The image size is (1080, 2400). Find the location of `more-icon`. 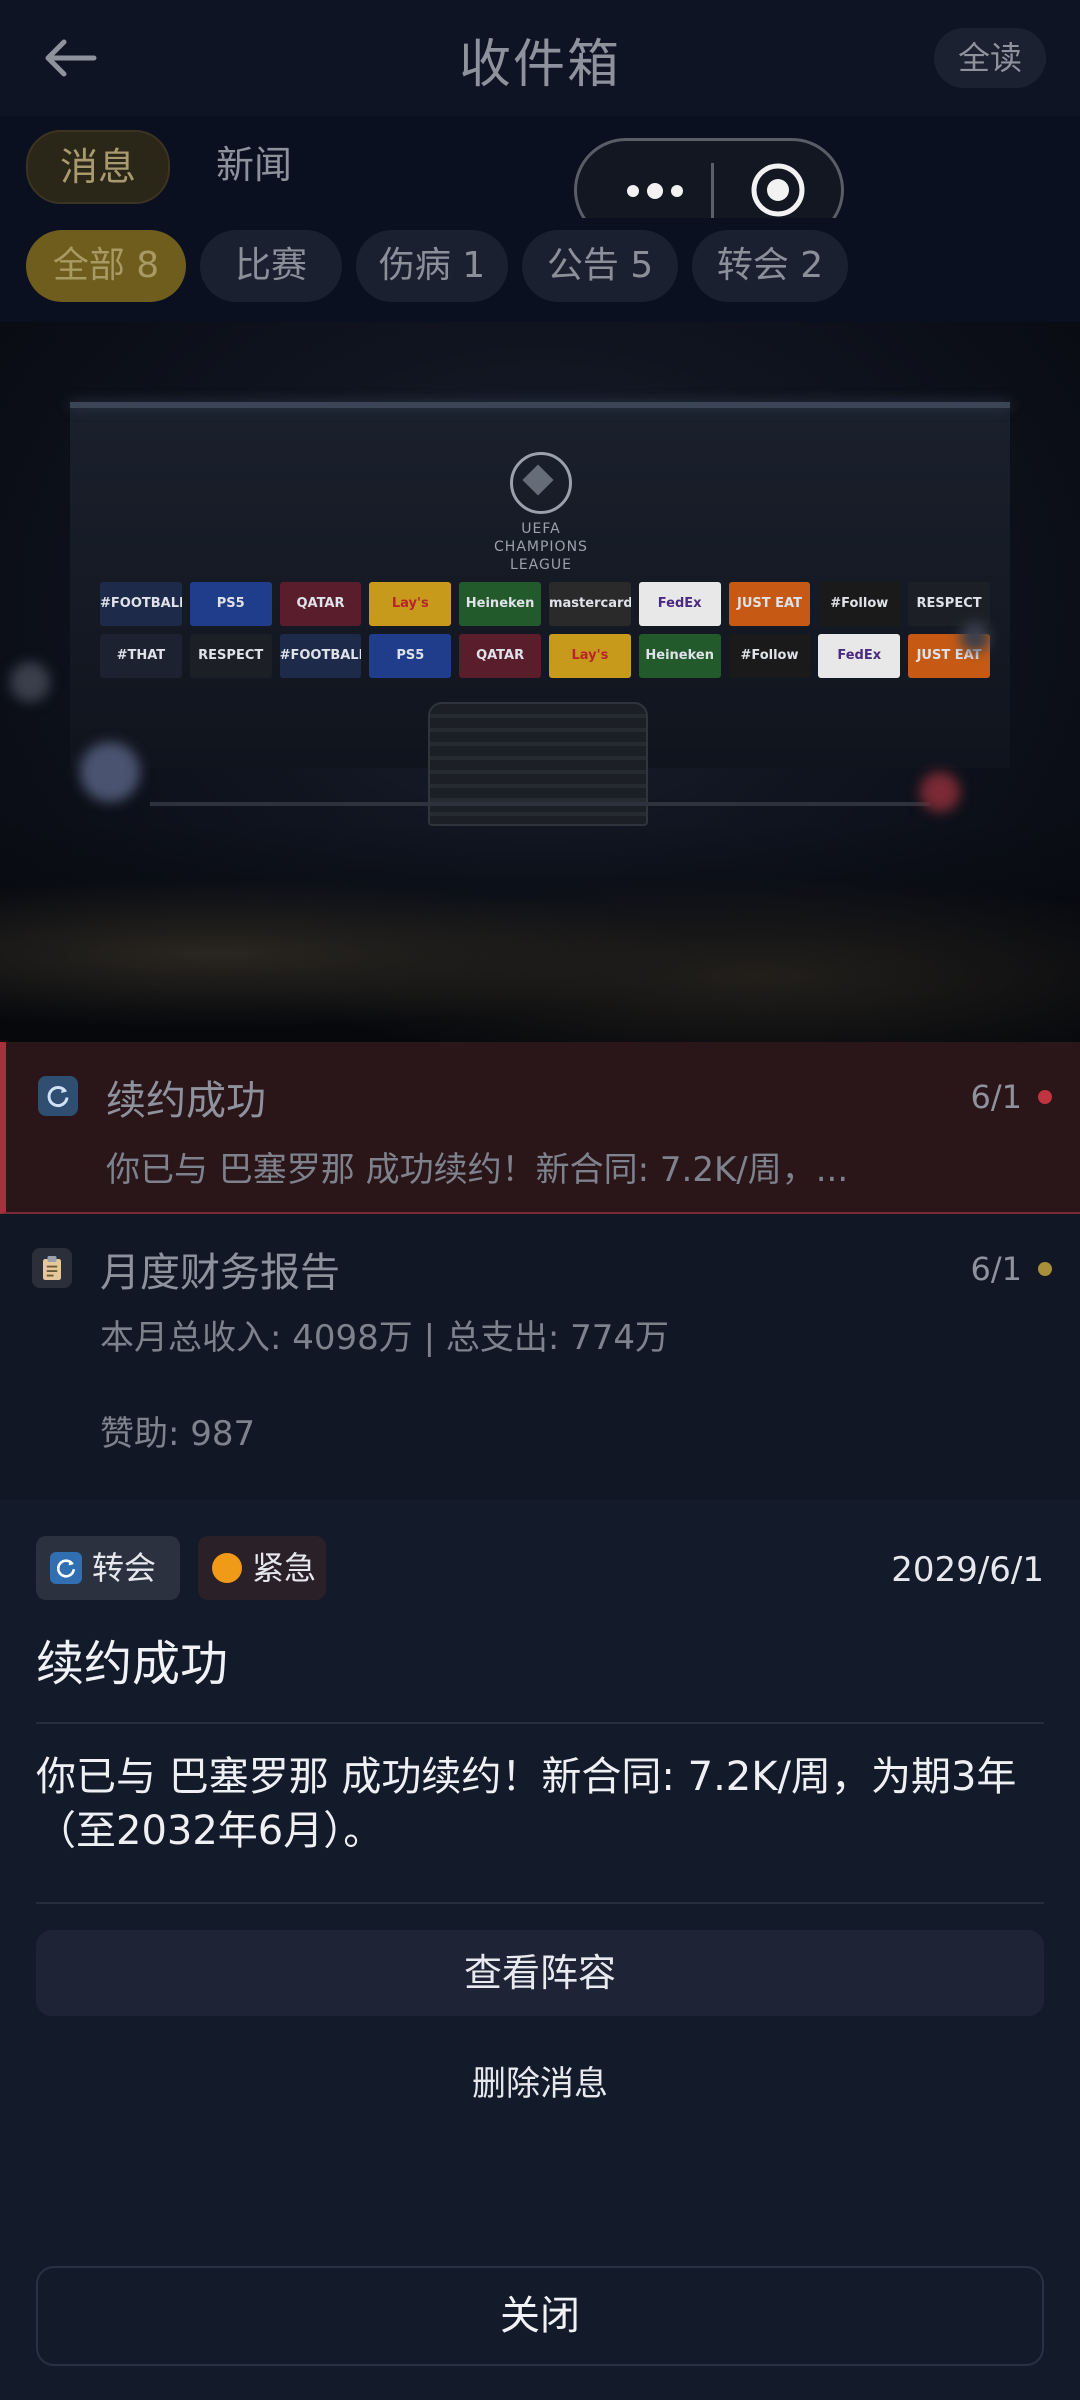

more-icon is located at coordinates (655, 191).